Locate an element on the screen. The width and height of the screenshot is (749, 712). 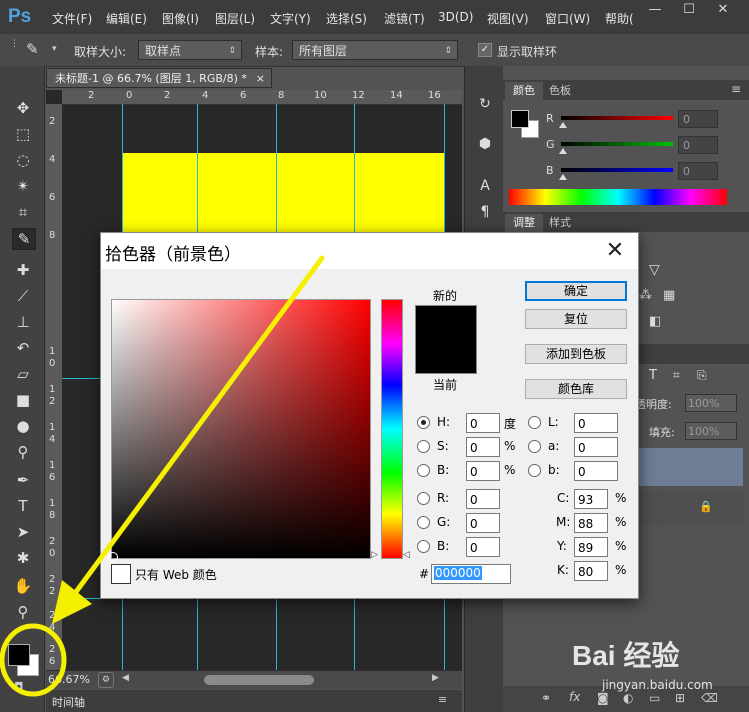
radio-h is located at coordinates (423, 422).